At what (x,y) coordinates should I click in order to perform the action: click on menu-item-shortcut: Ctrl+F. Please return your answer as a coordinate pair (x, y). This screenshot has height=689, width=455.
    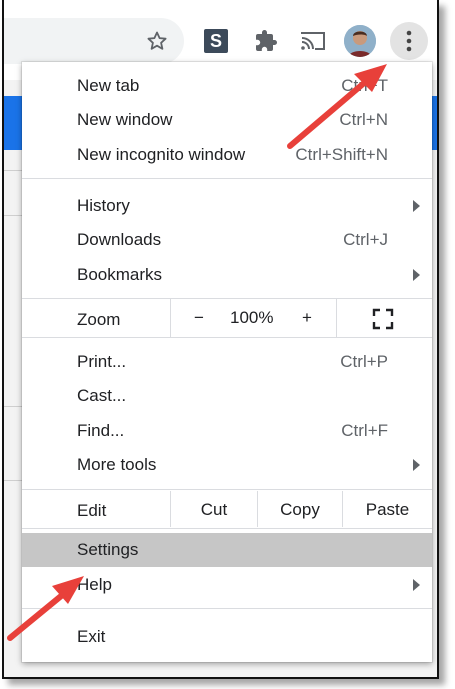
    Looking at the image, I should click on (364, 430).